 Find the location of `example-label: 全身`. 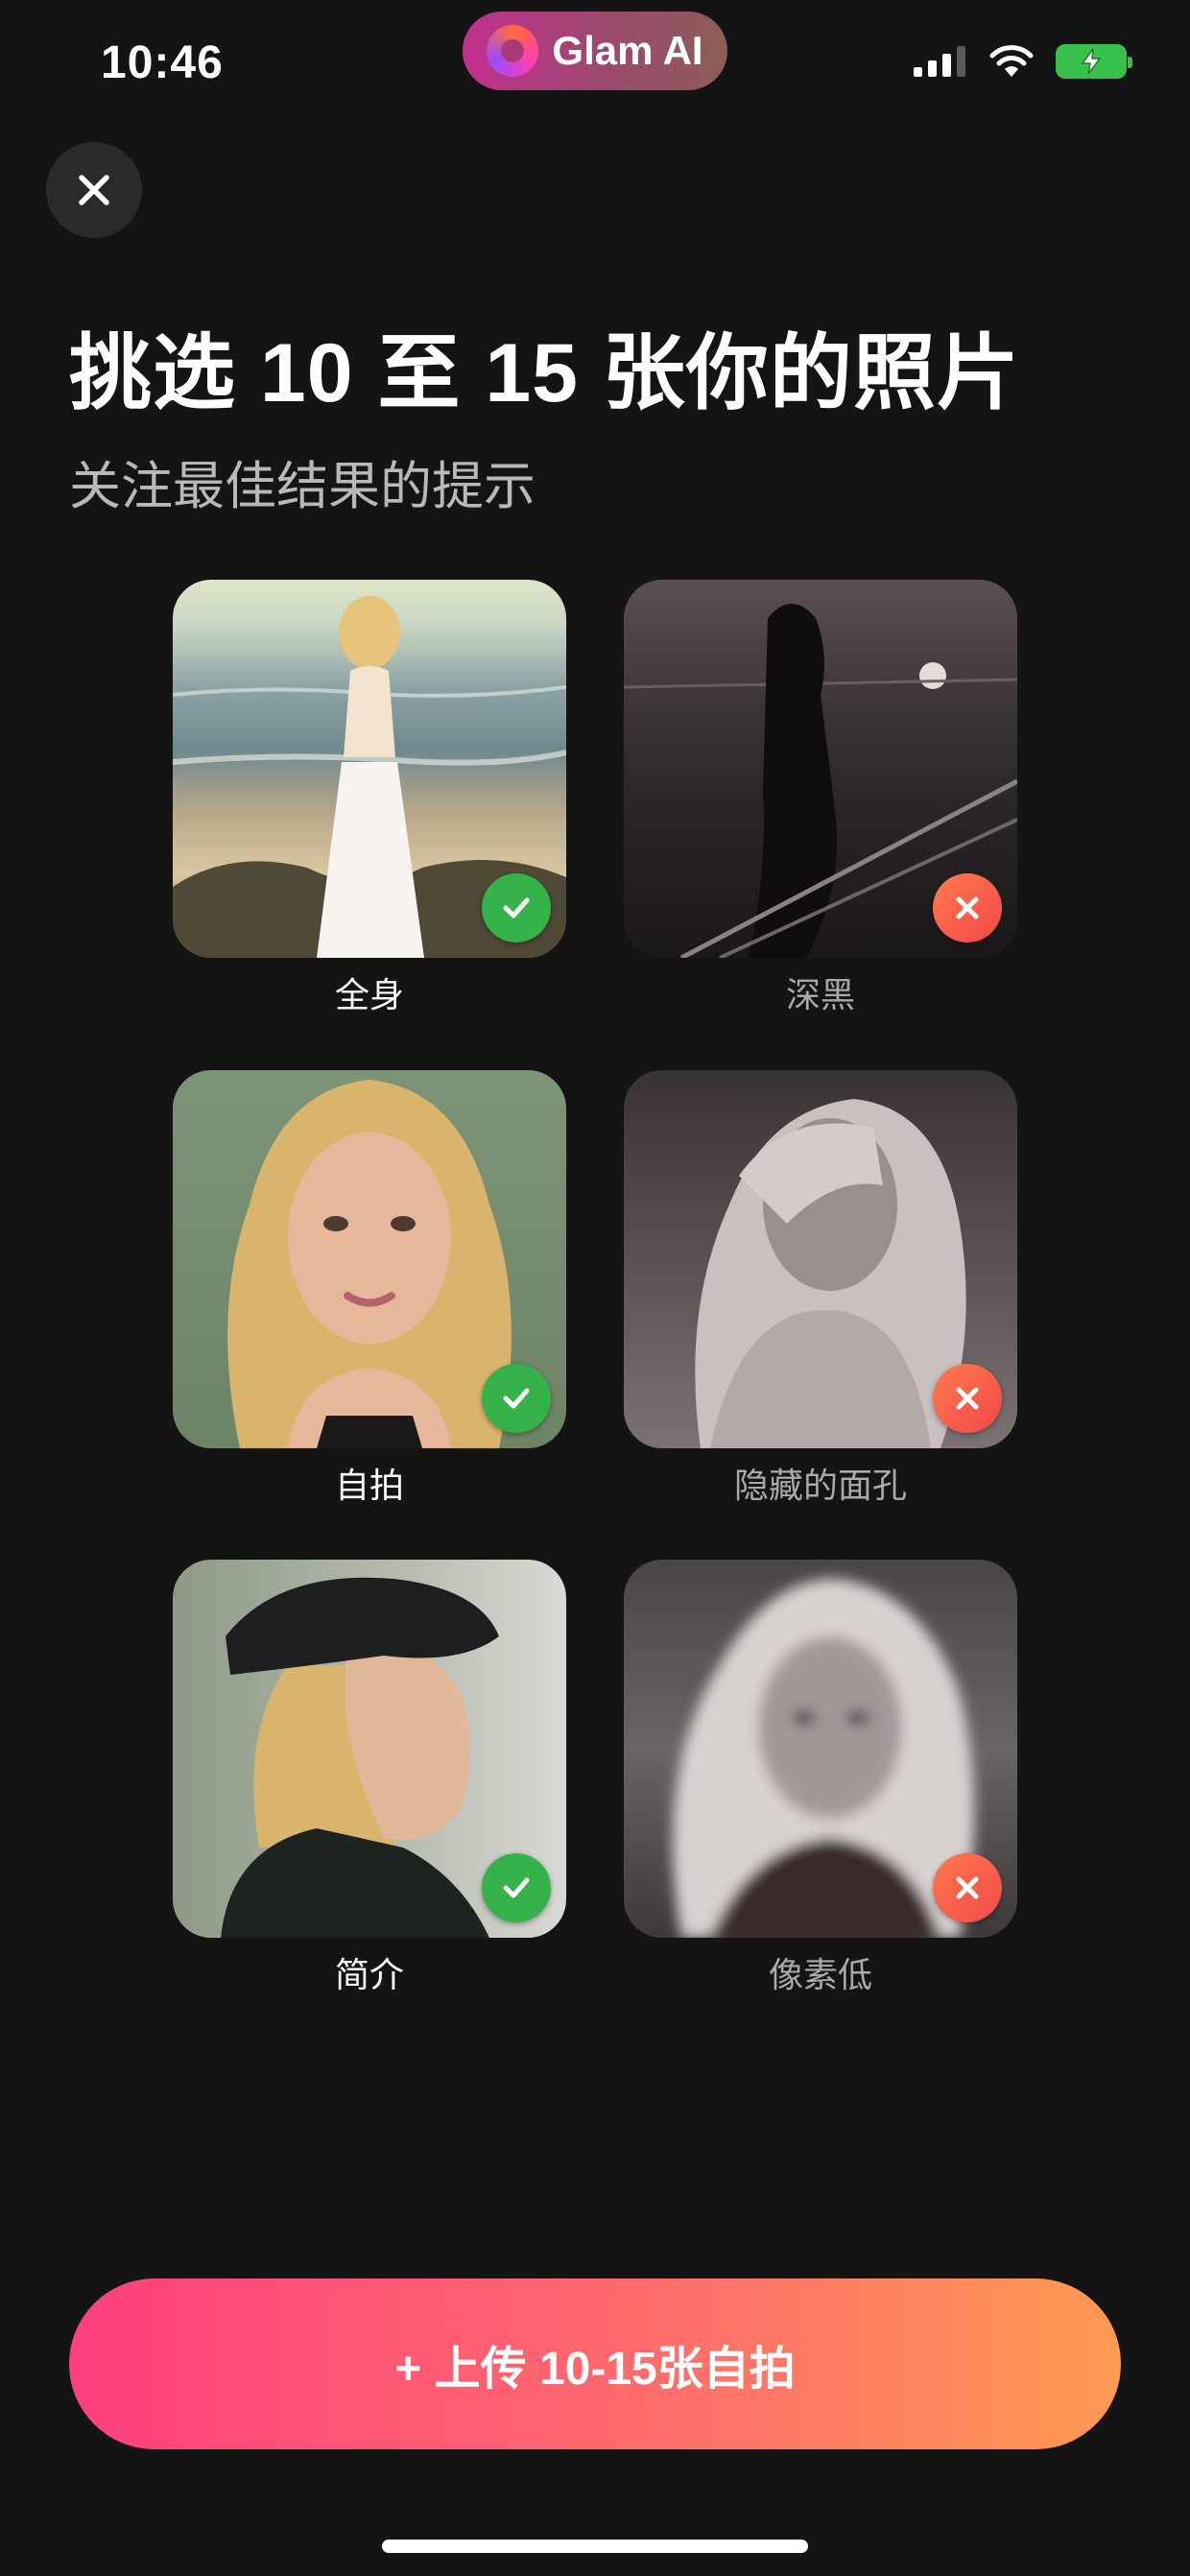

example-label: 全身 is located at coordinates (369, 994).